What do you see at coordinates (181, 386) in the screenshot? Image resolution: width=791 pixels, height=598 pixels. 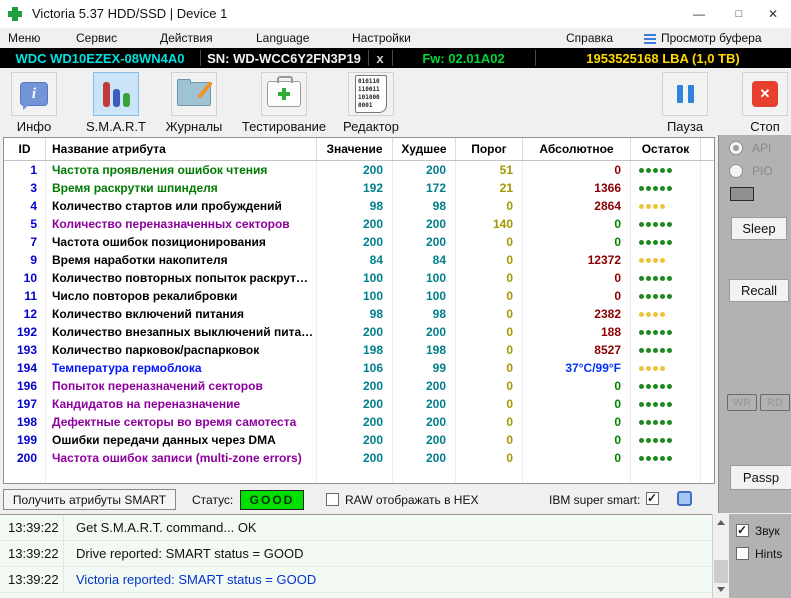 I see `attr-name: Попыток переназначений секторов` at bounding box center [181, 386].